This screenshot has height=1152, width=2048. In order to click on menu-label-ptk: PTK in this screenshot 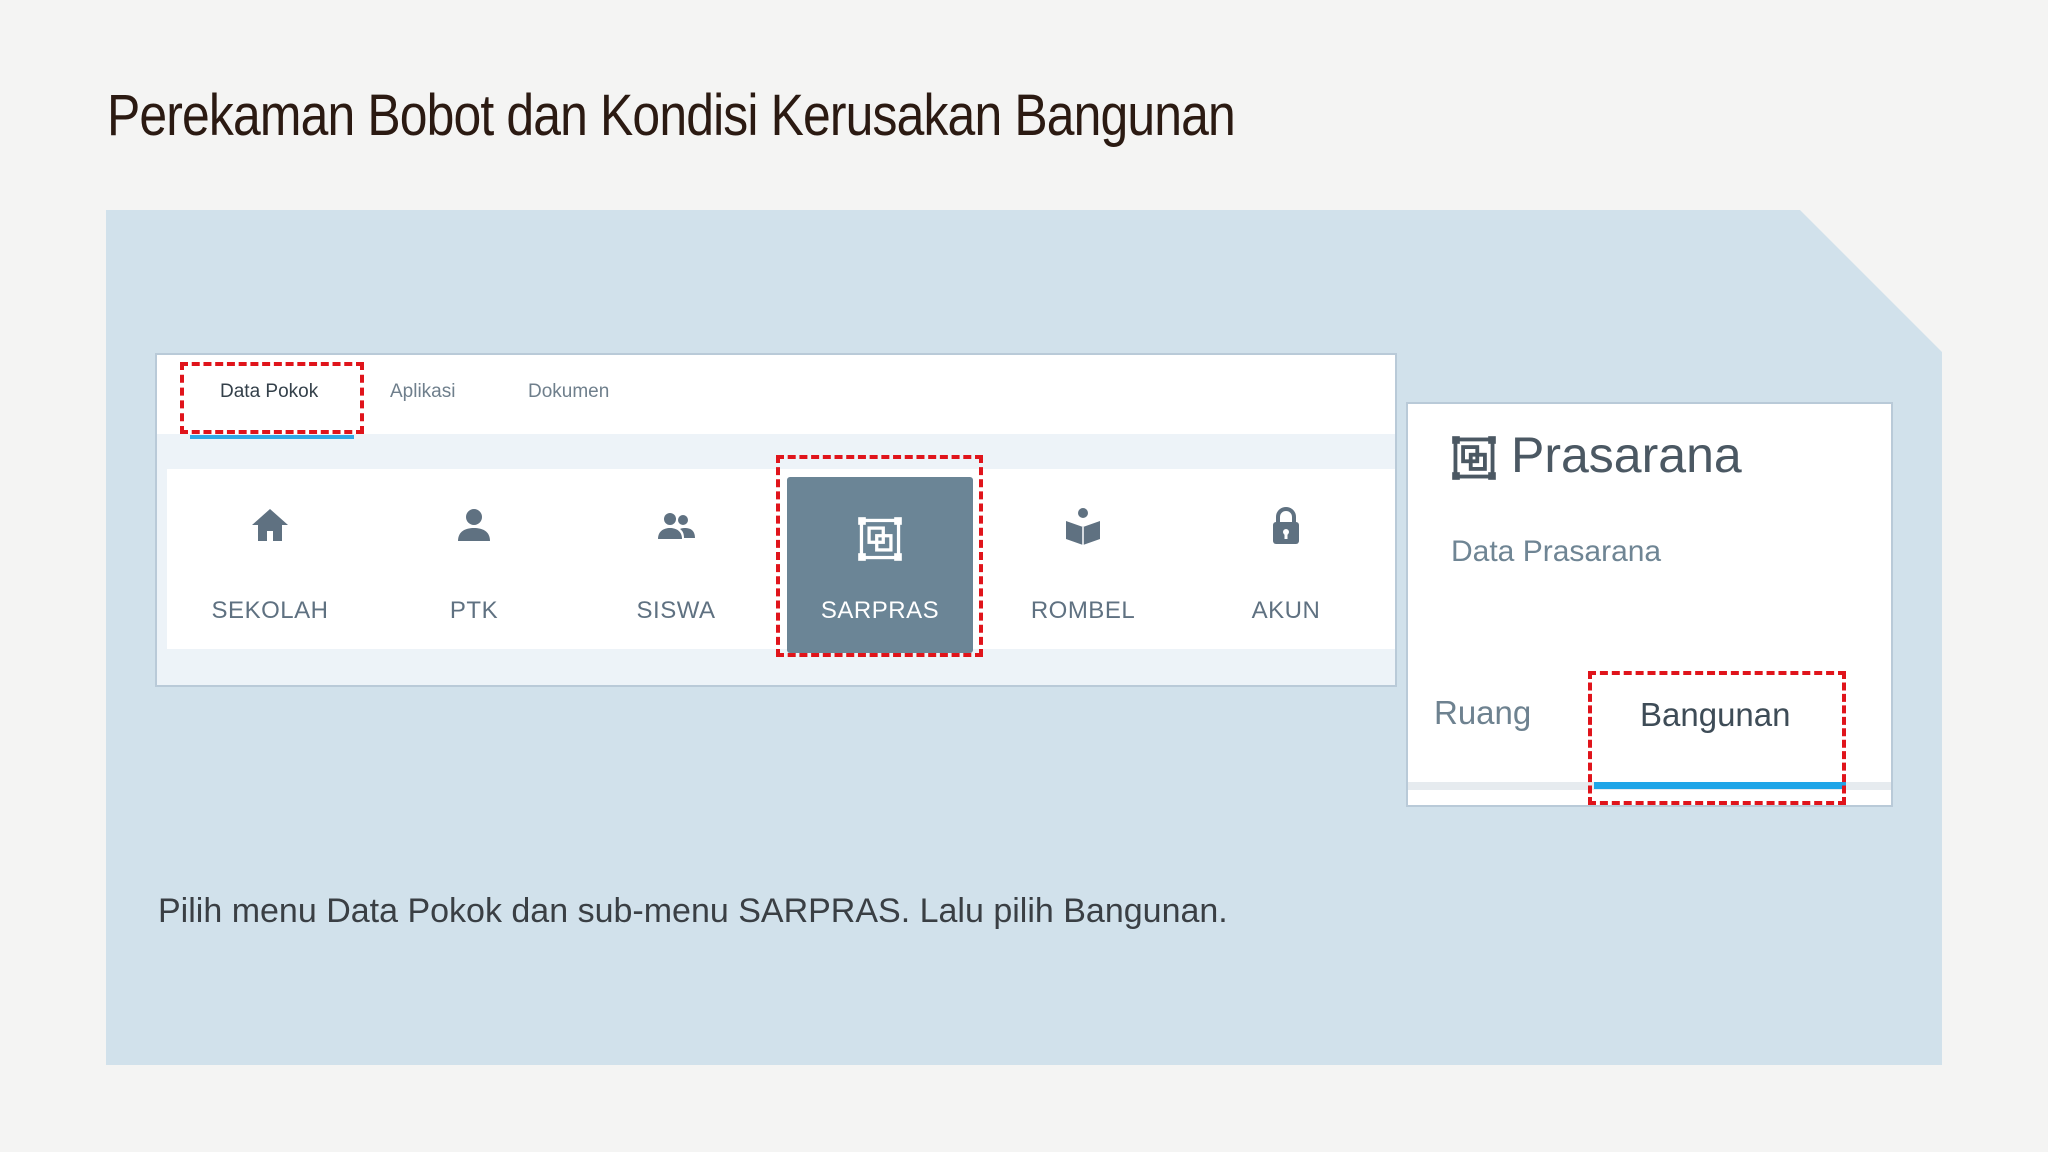, I will do `click(474, 610)`.